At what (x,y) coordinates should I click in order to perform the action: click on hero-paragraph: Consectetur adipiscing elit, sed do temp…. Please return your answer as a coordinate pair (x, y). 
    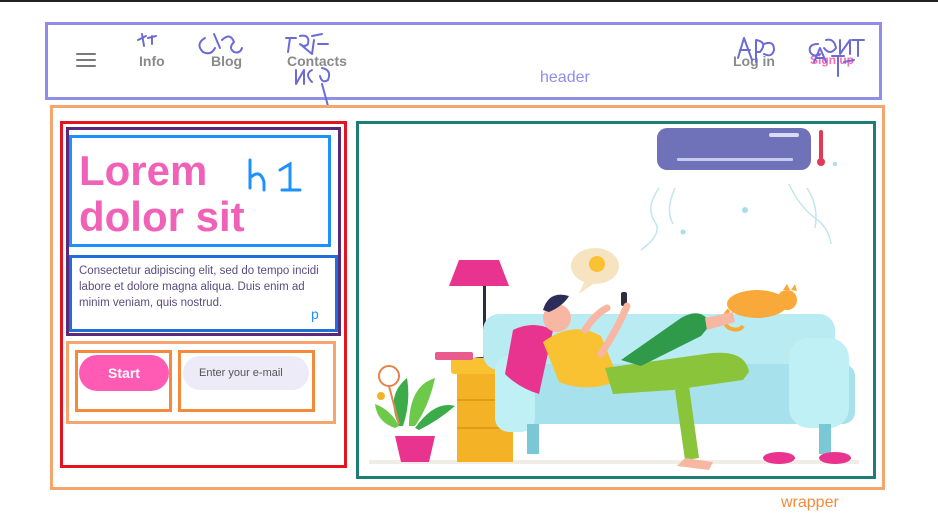
    Looking at the image, I should click on (199, 287).